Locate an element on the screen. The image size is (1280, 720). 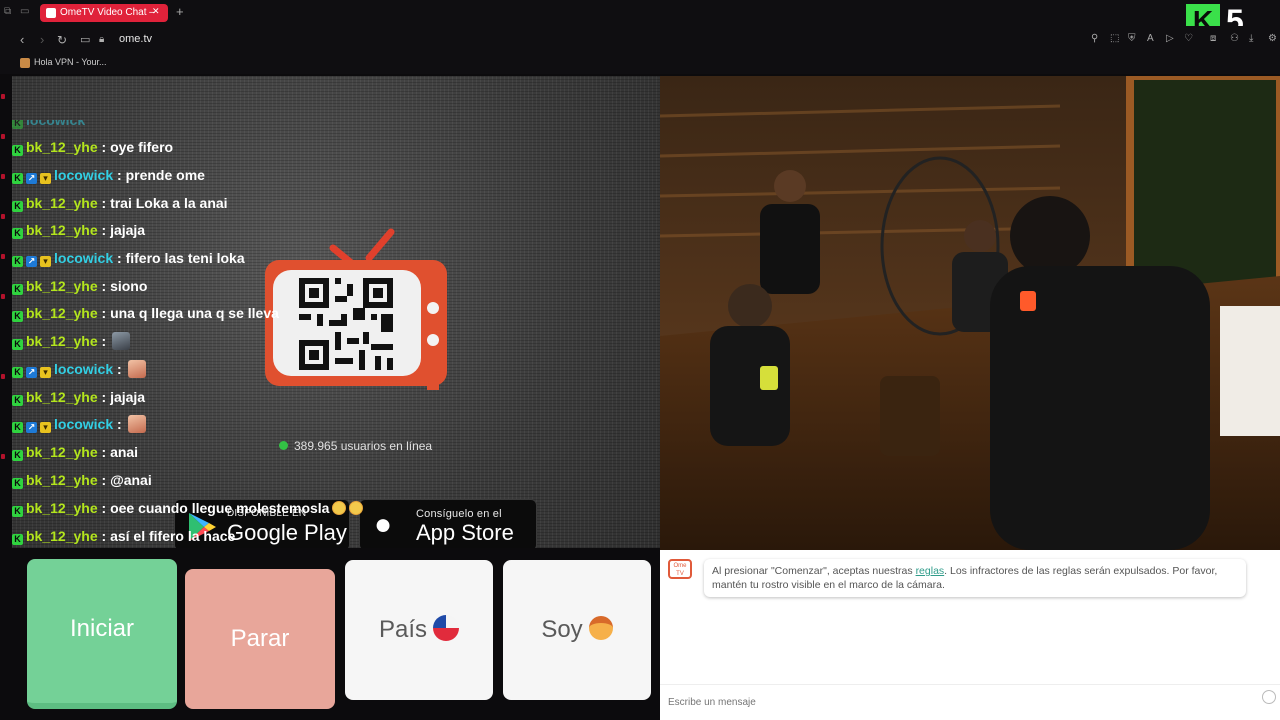
chat-message: K ↗ ▾ locowick : is located at coordinates (79, 369).